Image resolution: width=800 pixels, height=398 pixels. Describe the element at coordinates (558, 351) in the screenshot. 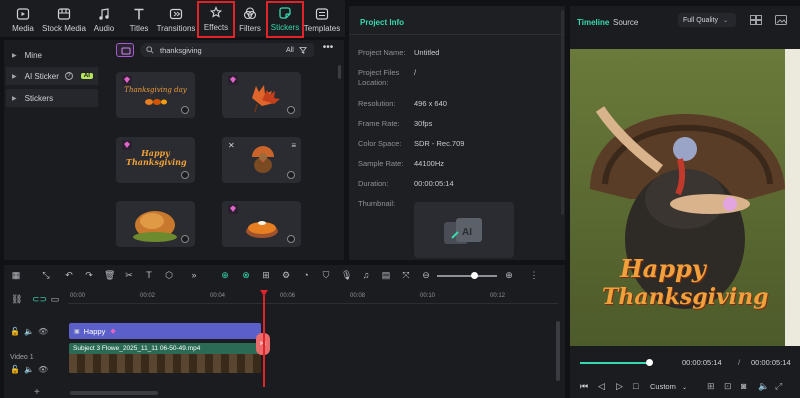

I see `vertical-scrollbar` at that location.